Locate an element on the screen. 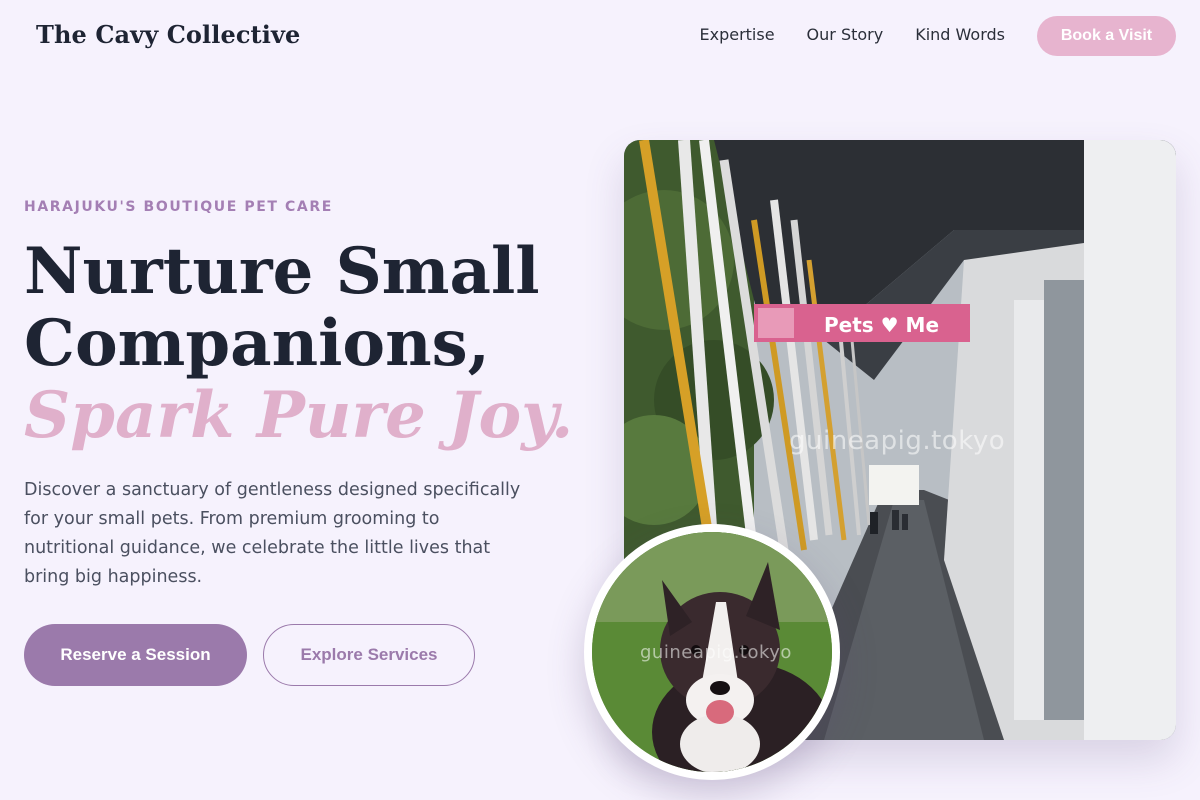 The height and width of the screenshot is (800, 1200). brand-logo: The Cavy Collective is located at coordinates (168, 34).